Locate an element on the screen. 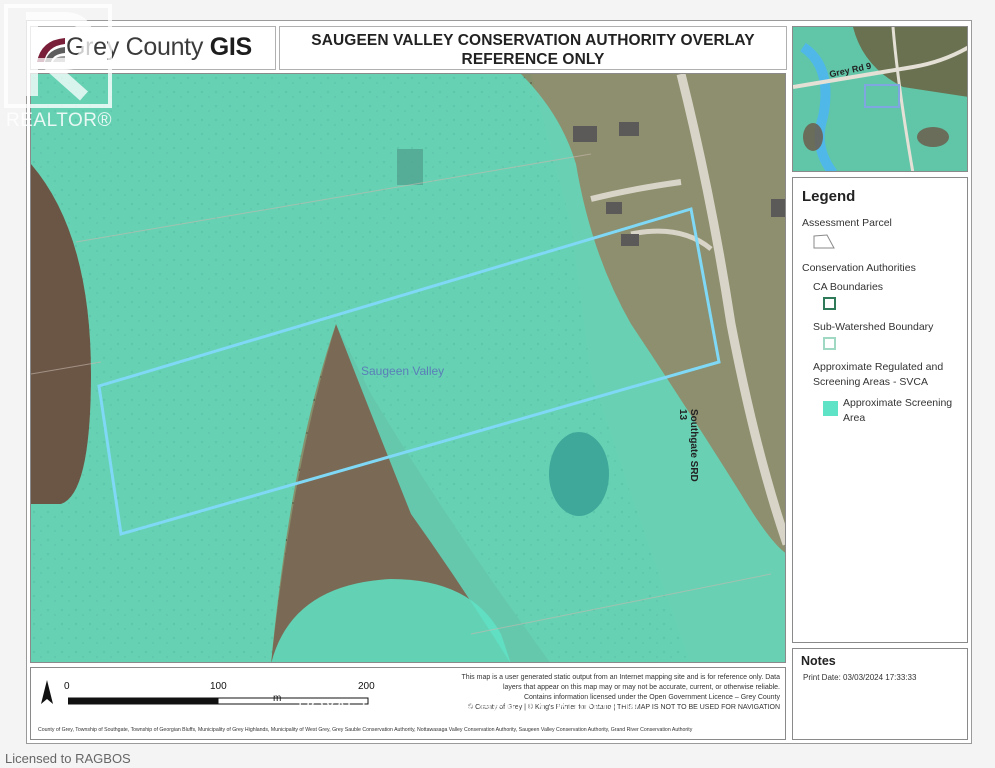 Image resolution: width=995 pixels, height=768 pixels. area-label: Saugeen Valley is located at coordinates (403, 371).